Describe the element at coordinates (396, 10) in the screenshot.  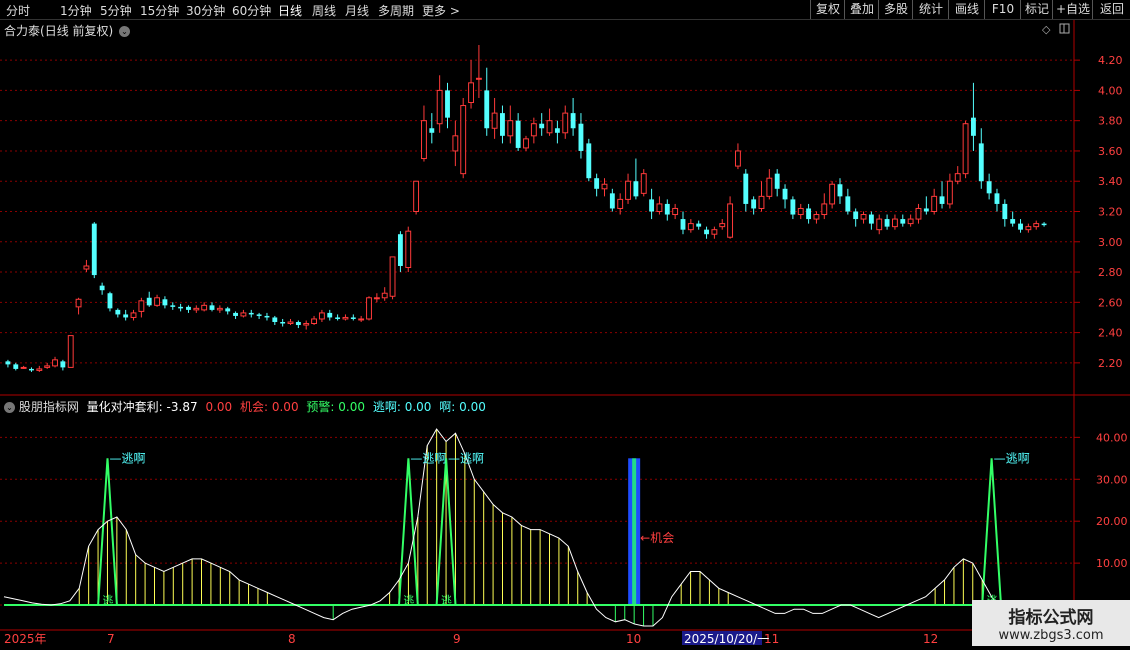
I see `period-tab-multi: 多周期` at that location.